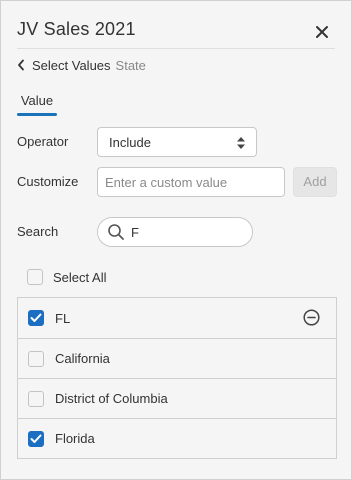  What do you see at coordinates (63, 318) in the screenshot?
I see `list-item-label: FL` at bounding box center [63, 318].